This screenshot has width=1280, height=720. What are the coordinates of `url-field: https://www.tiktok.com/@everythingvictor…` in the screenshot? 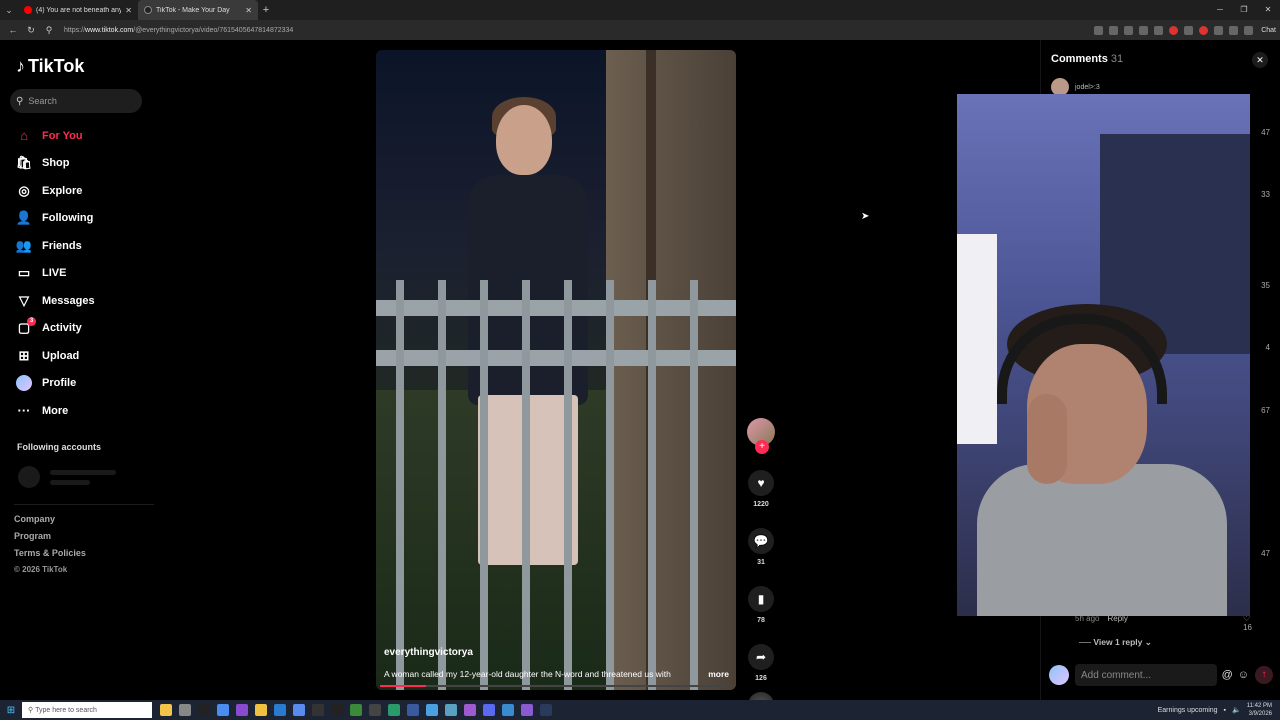 It's located at (579, 30).